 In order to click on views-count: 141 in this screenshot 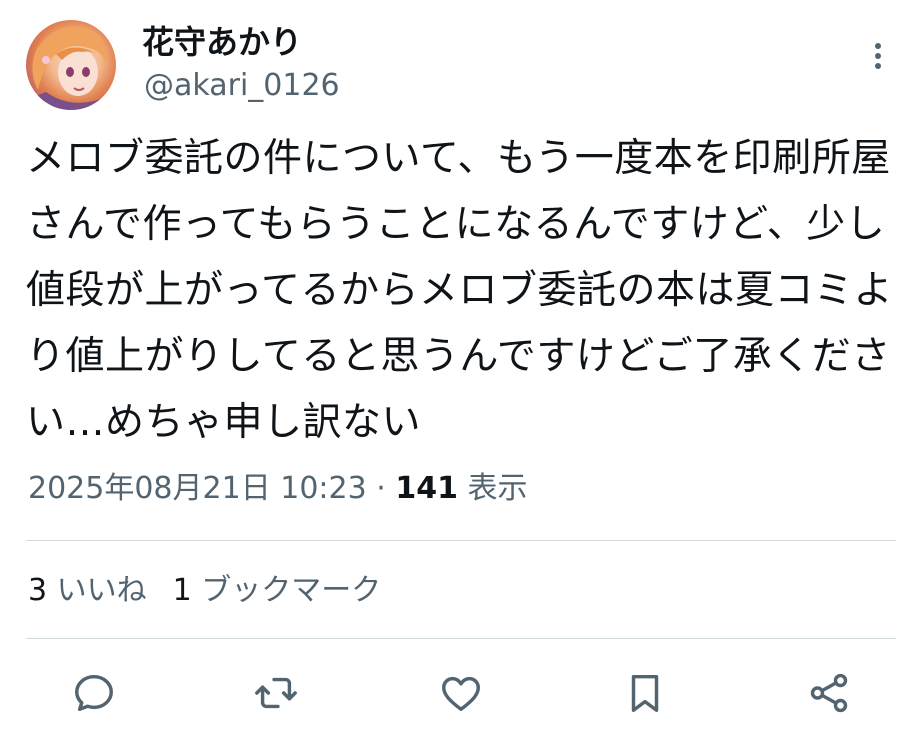, I will do `click(426, 488)`.